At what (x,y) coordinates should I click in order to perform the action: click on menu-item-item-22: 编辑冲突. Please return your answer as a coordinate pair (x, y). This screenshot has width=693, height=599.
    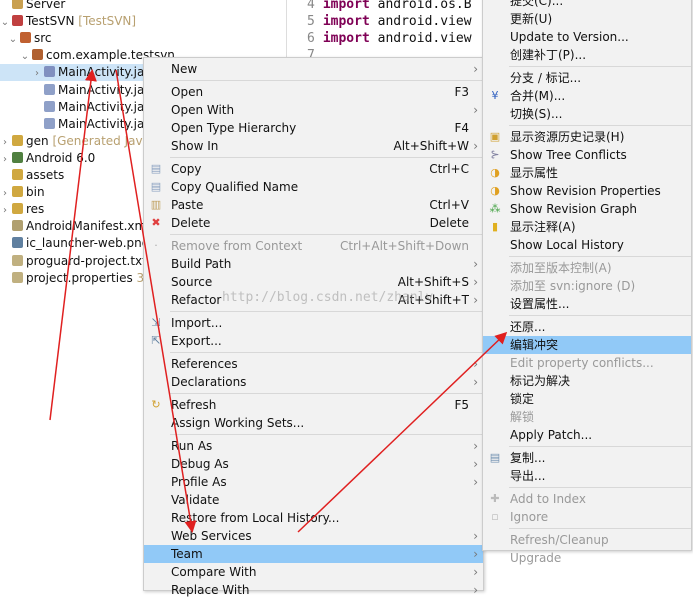
    Looking at the image, I should click on (587, 345).